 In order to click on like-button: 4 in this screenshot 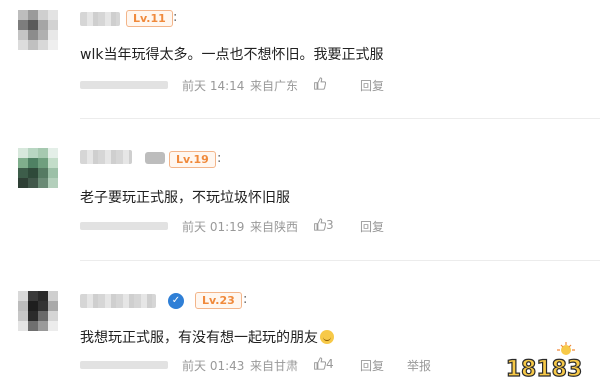, I will do `click(323, 364)`.